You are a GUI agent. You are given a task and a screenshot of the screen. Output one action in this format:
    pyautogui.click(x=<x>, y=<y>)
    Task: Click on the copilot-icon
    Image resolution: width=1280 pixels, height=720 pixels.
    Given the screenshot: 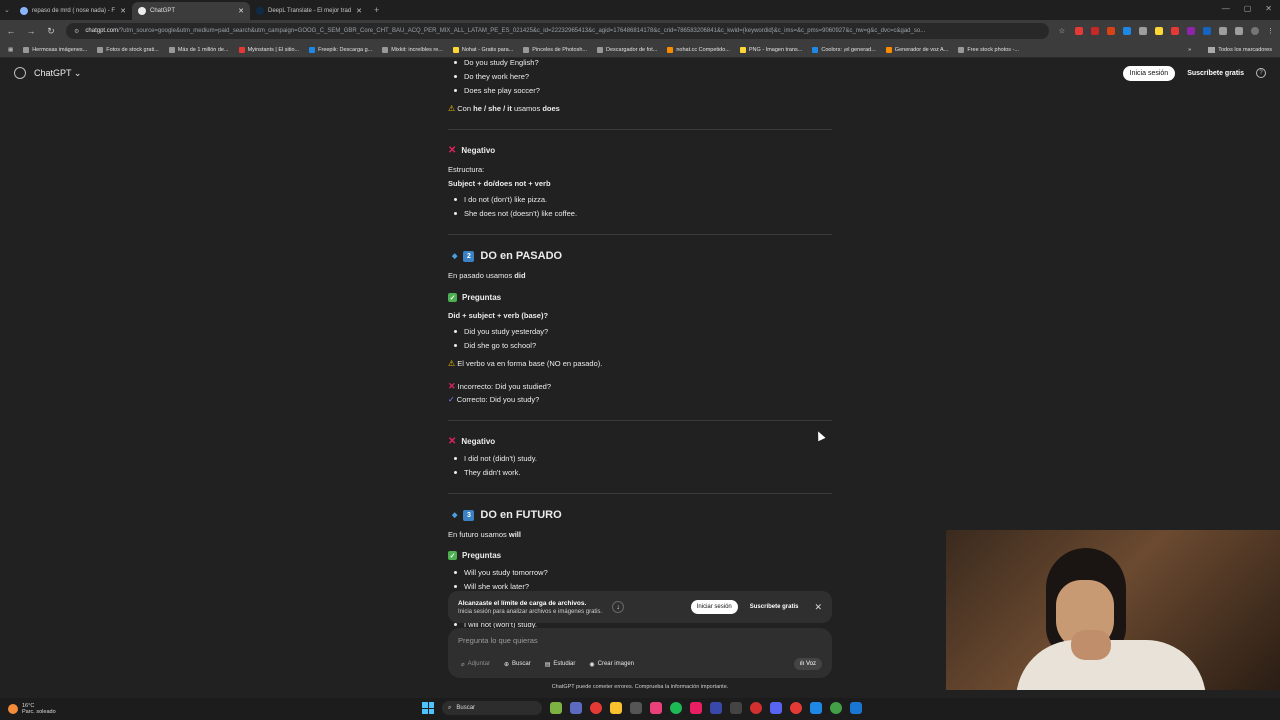 What is the action you would take?
    pyautogui.click(x=576, y=708)
    